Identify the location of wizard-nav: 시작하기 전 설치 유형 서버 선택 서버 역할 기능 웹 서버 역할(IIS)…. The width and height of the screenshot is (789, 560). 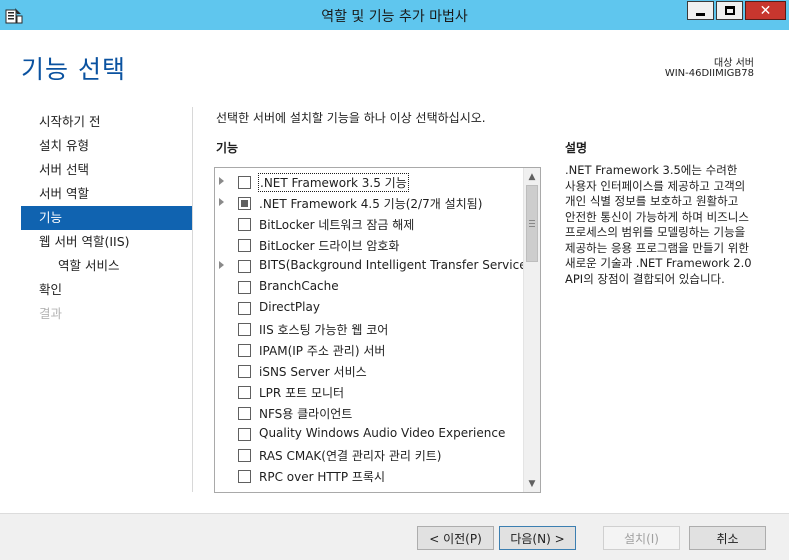
(106, 218).